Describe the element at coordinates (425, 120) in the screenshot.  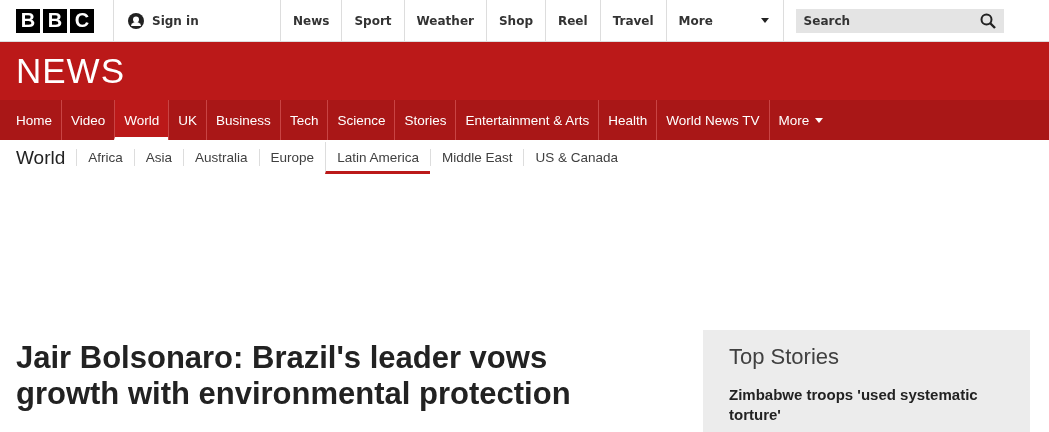
I see `nav-tab: Stories` at that location.